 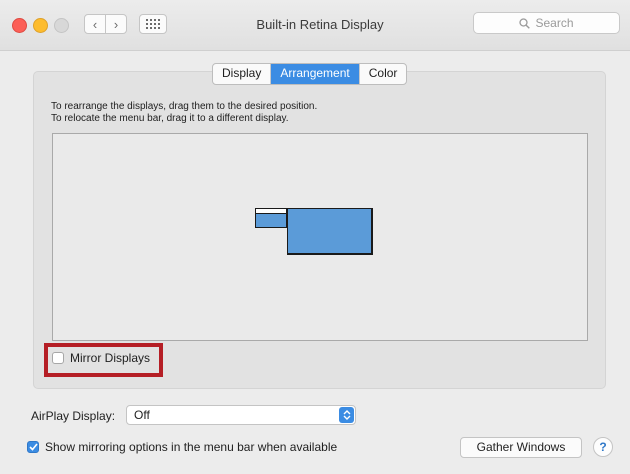 I want to click on tab-display: Display, so click(x=242, y=74).